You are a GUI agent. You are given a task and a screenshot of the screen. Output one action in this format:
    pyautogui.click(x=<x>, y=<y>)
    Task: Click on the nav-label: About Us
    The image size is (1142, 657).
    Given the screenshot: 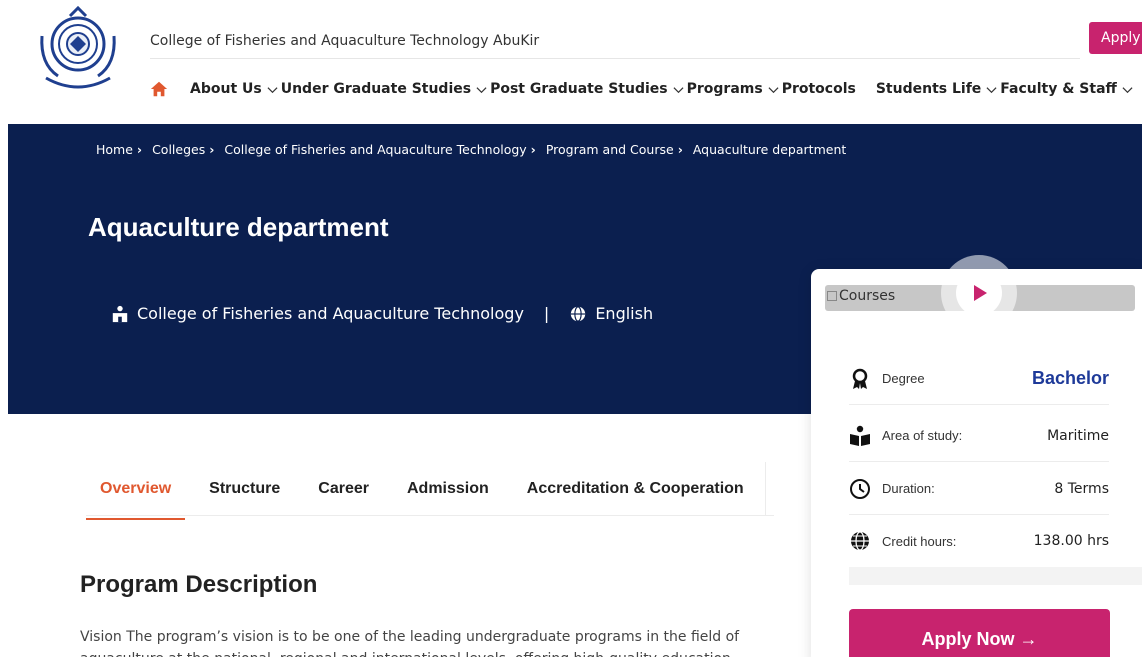 What is the action you would take?
    pyautogui.click(x=226, y=89)
    